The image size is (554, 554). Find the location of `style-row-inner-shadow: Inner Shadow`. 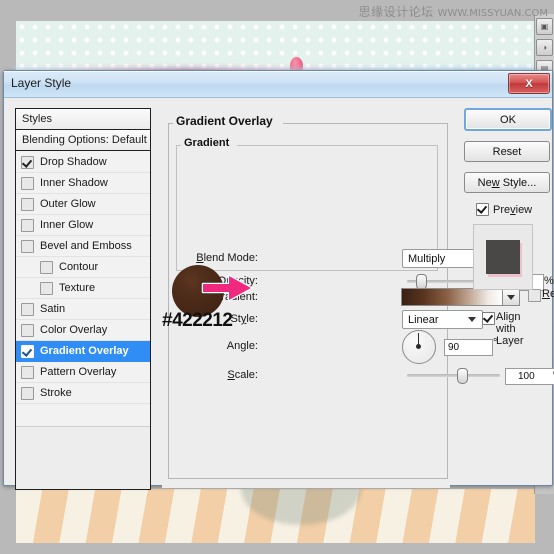

style-row-inner-shadow: Inner Shadow is located at coordinates (83, 183).